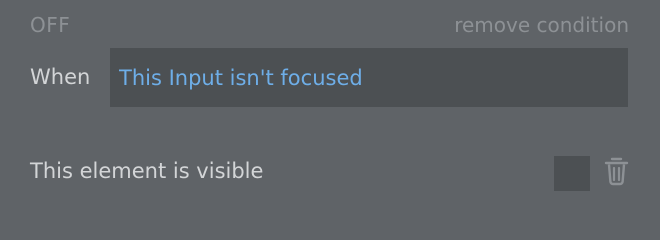 This screenshot has height=240, width=660. What do you see at coordinates (60, 77) in the screenshot?
I see `when-label: When` at bounding box center [60, 77].